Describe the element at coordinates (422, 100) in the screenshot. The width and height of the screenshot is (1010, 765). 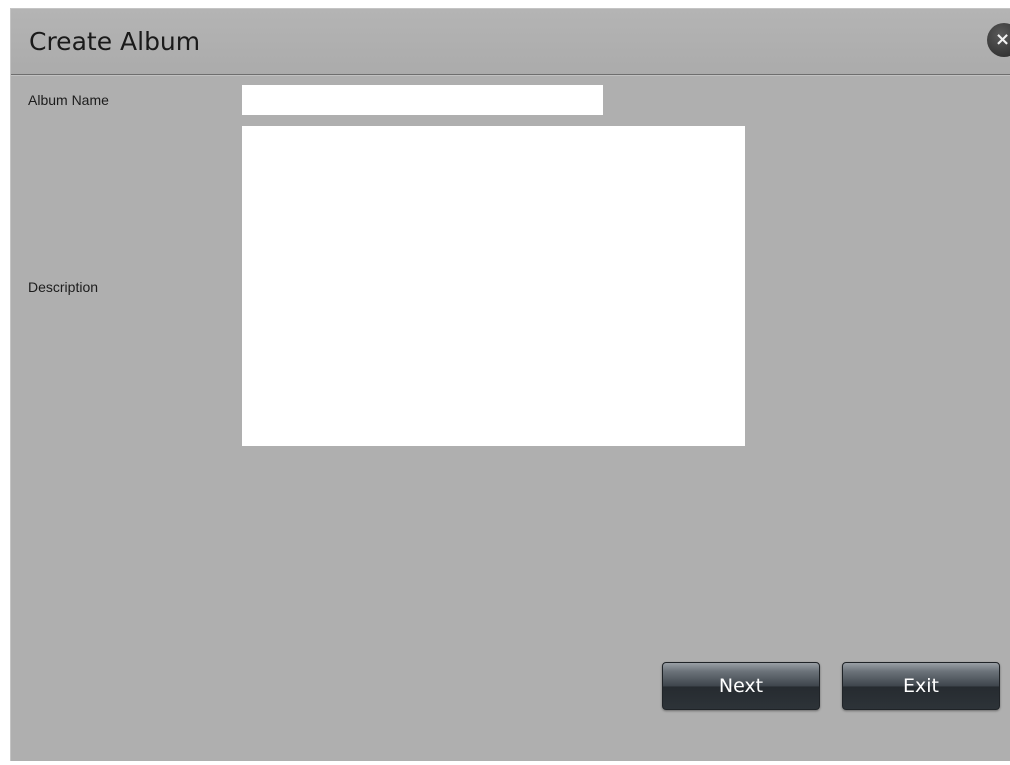
I see `album-name-input` at that location.